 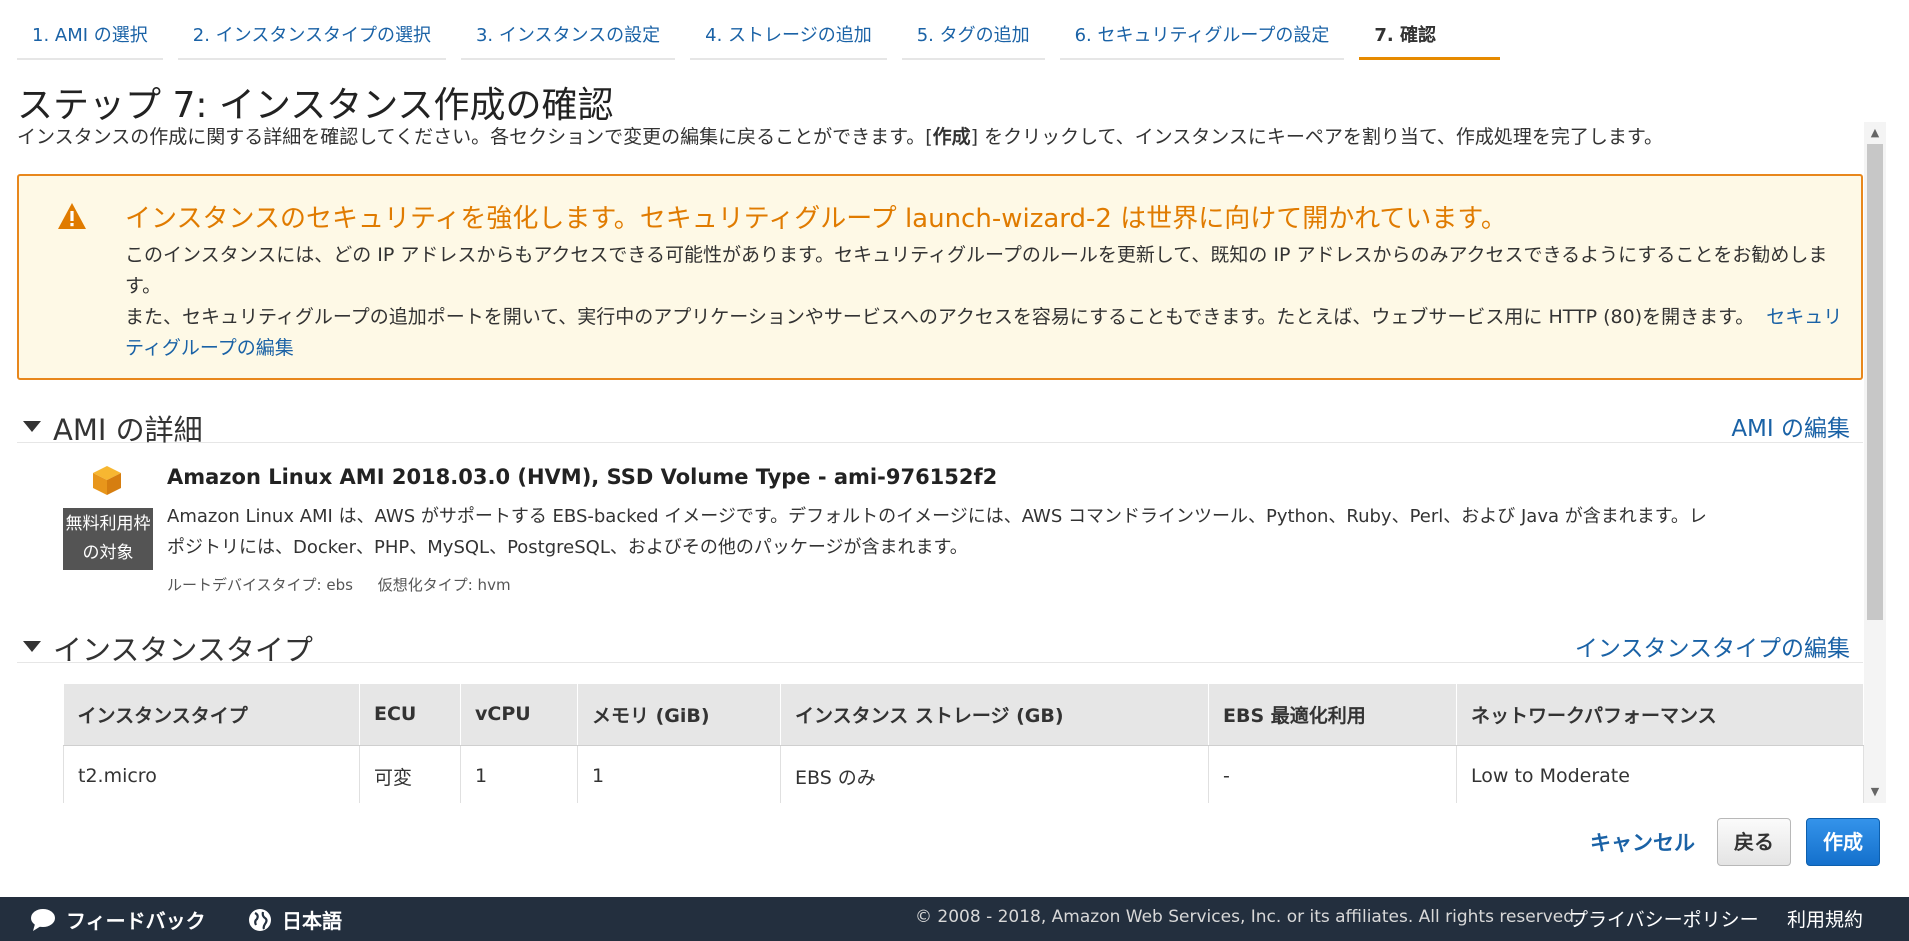 I want to click on tab-choose-instance-type: 2. インスタンスタイプの選択, so click(x=311, y=39).